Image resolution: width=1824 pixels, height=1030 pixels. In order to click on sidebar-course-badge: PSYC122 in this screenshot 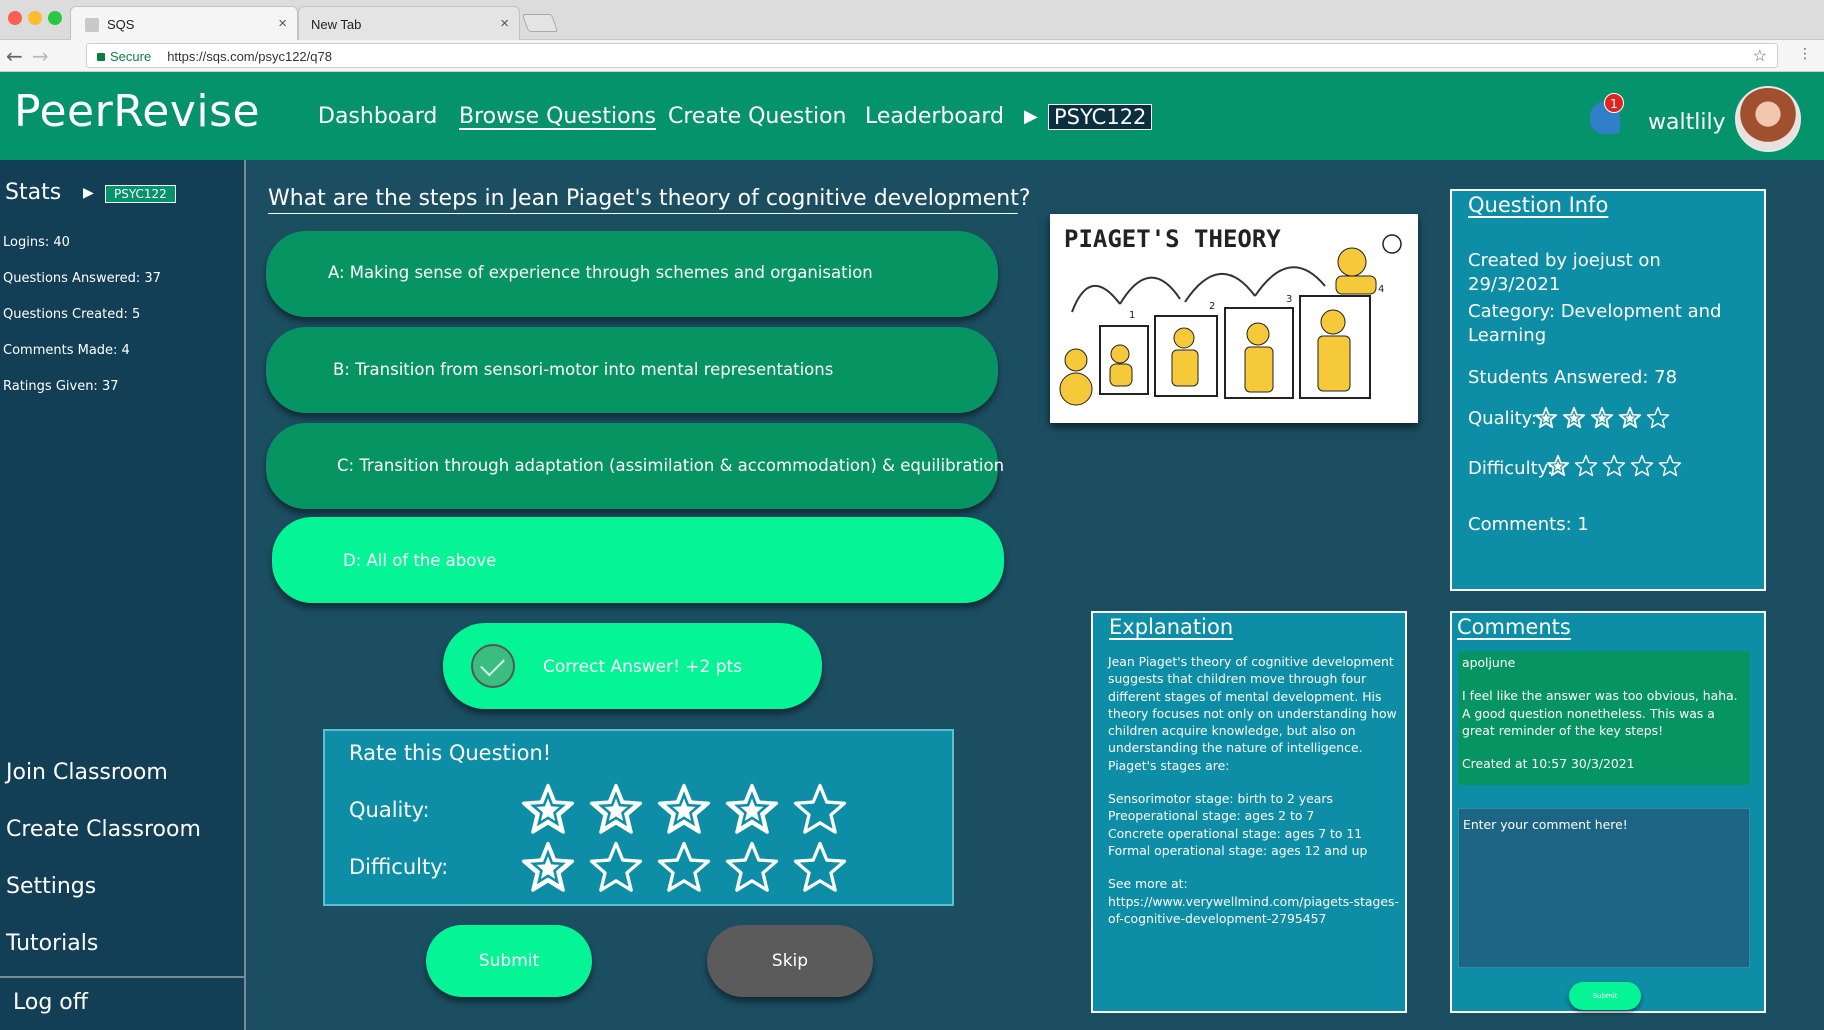, I will do `click(140, 194)`.